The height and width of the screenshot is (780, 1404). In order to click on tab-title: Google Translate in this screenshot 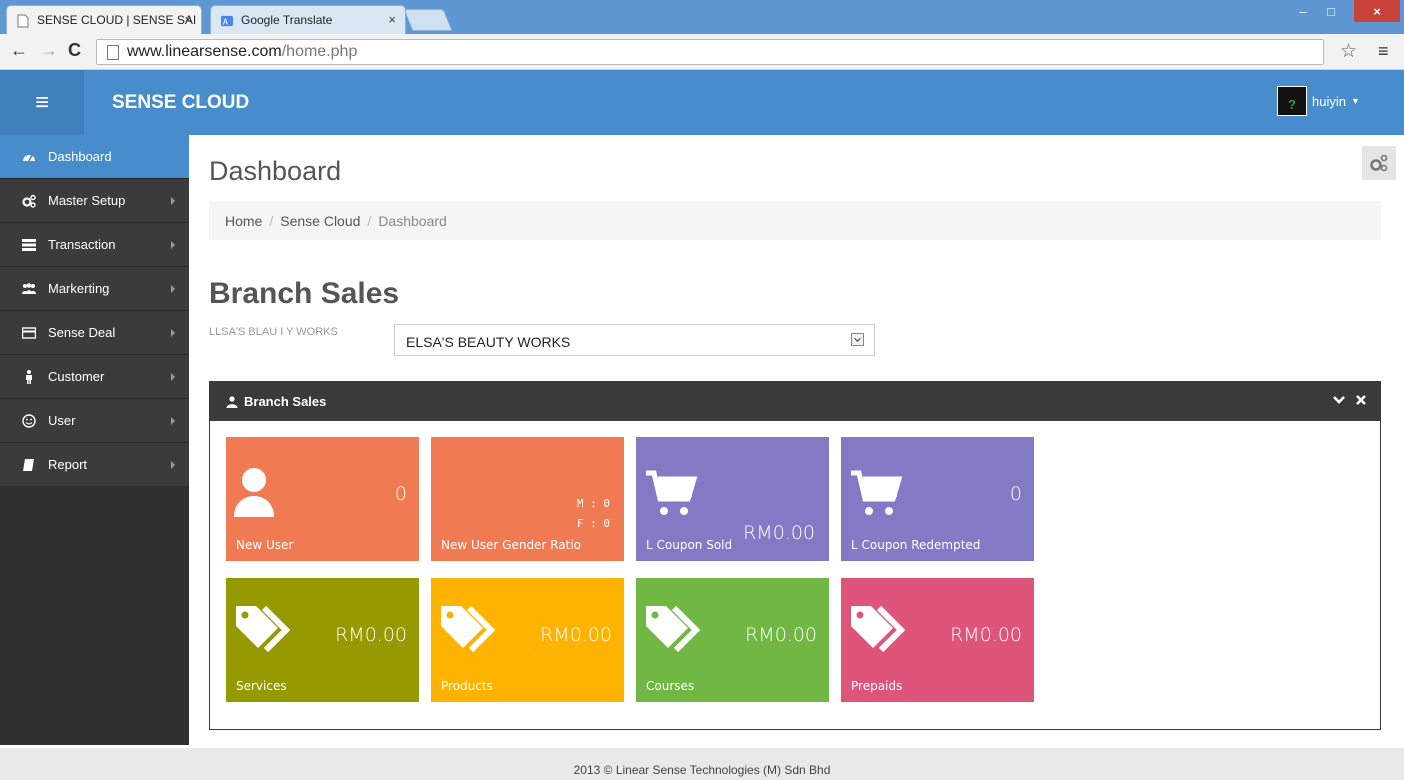, I will do `click(287, 20)`.